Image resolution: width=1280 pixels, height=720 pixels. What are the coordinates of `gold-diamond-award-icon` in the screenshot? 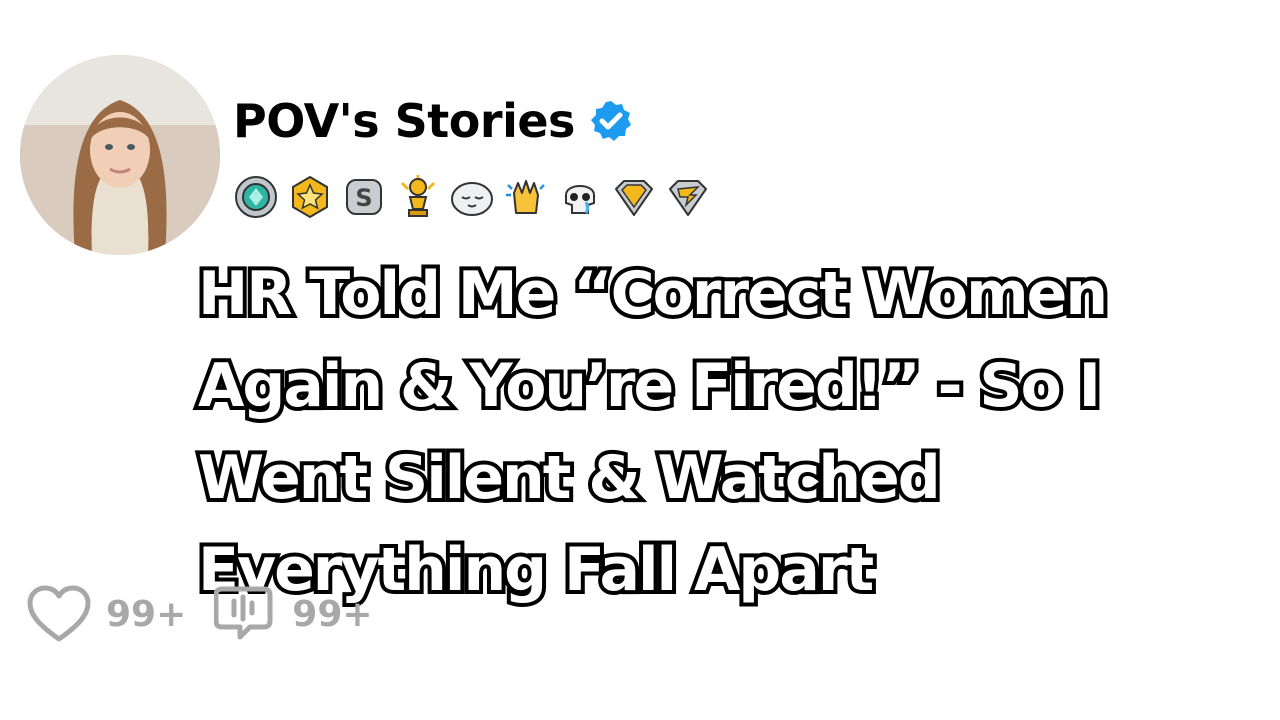 It's located at (634, 197).